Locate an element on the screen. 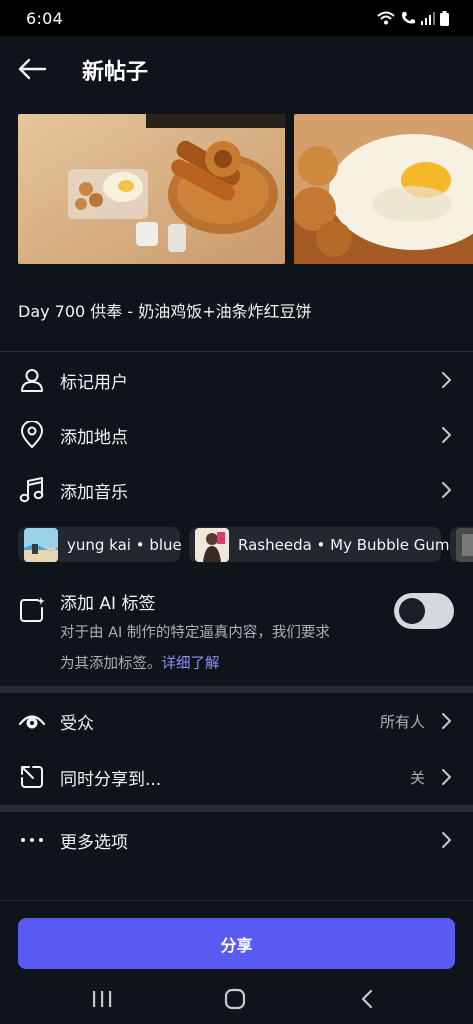 This screenshot has height=1024, width=473. music-chip-label: Rasheeda • My Bubble Gum is located at coordinates (344, 544).